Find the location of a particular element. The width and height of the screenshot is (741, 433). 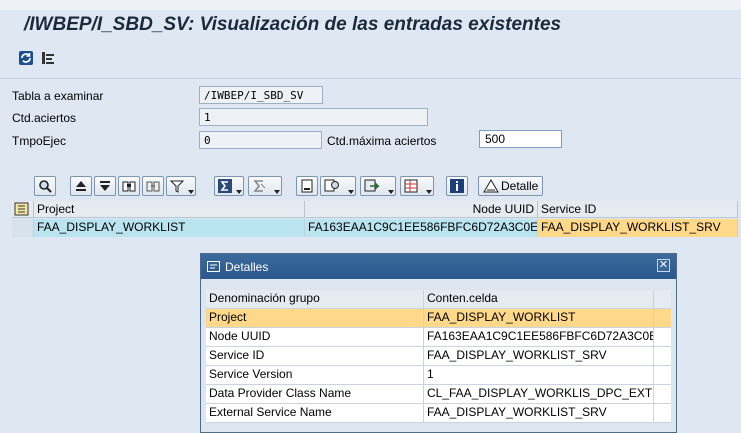

filter-button is located at coordinates (181, 186).